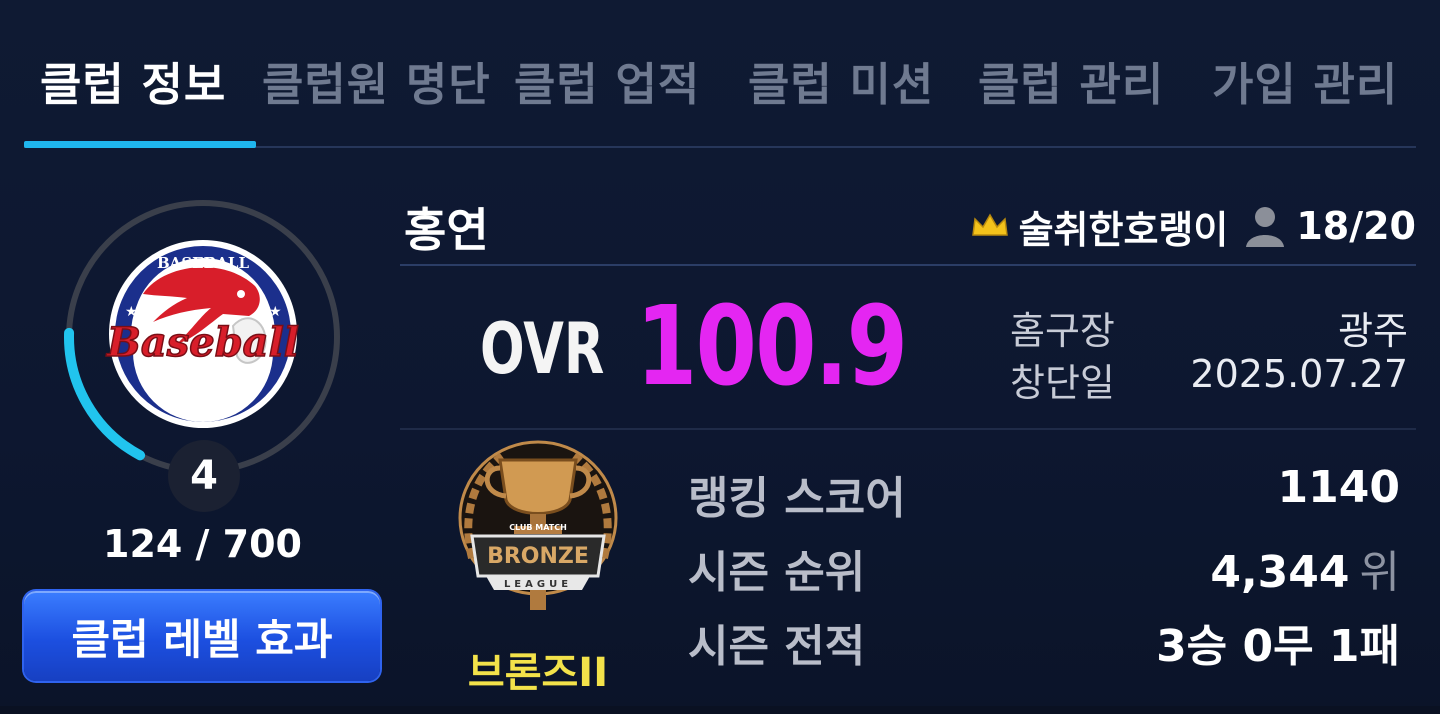  What do you see at coordinates (202, 544) in the screenshot?
I see `club-exp-text: 124 / 700` at bounding box center [202, 544].